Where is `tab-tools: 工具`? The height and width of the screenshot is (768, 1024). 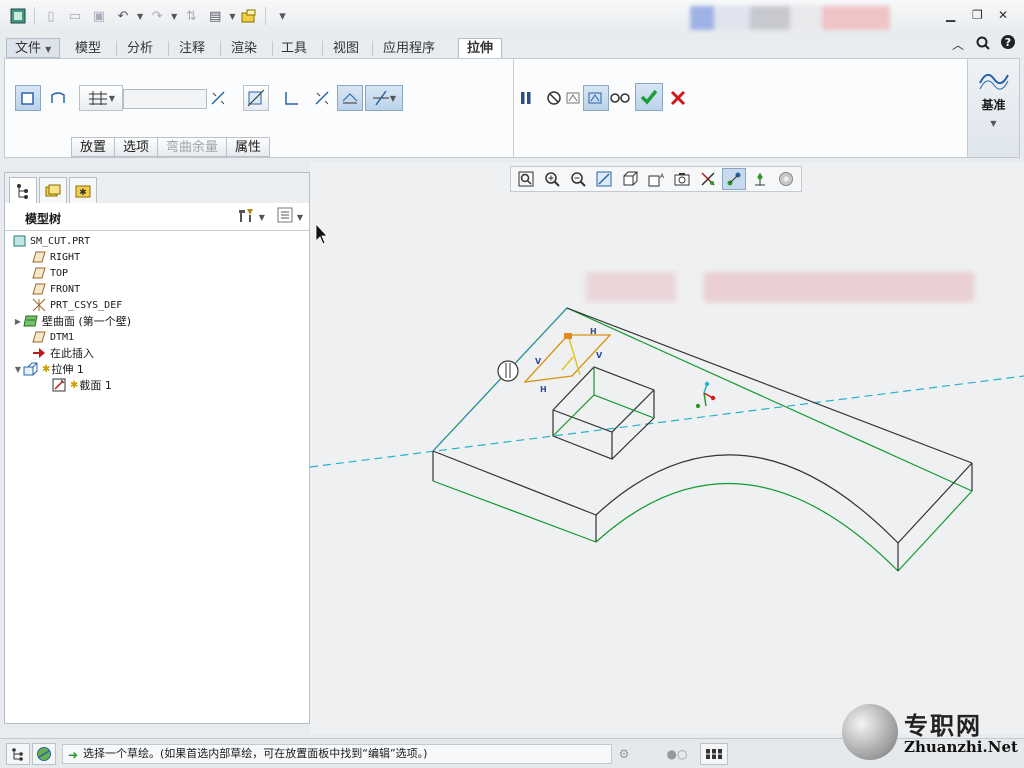
tab-tools: 工具 is located at coordinates (294, 48).